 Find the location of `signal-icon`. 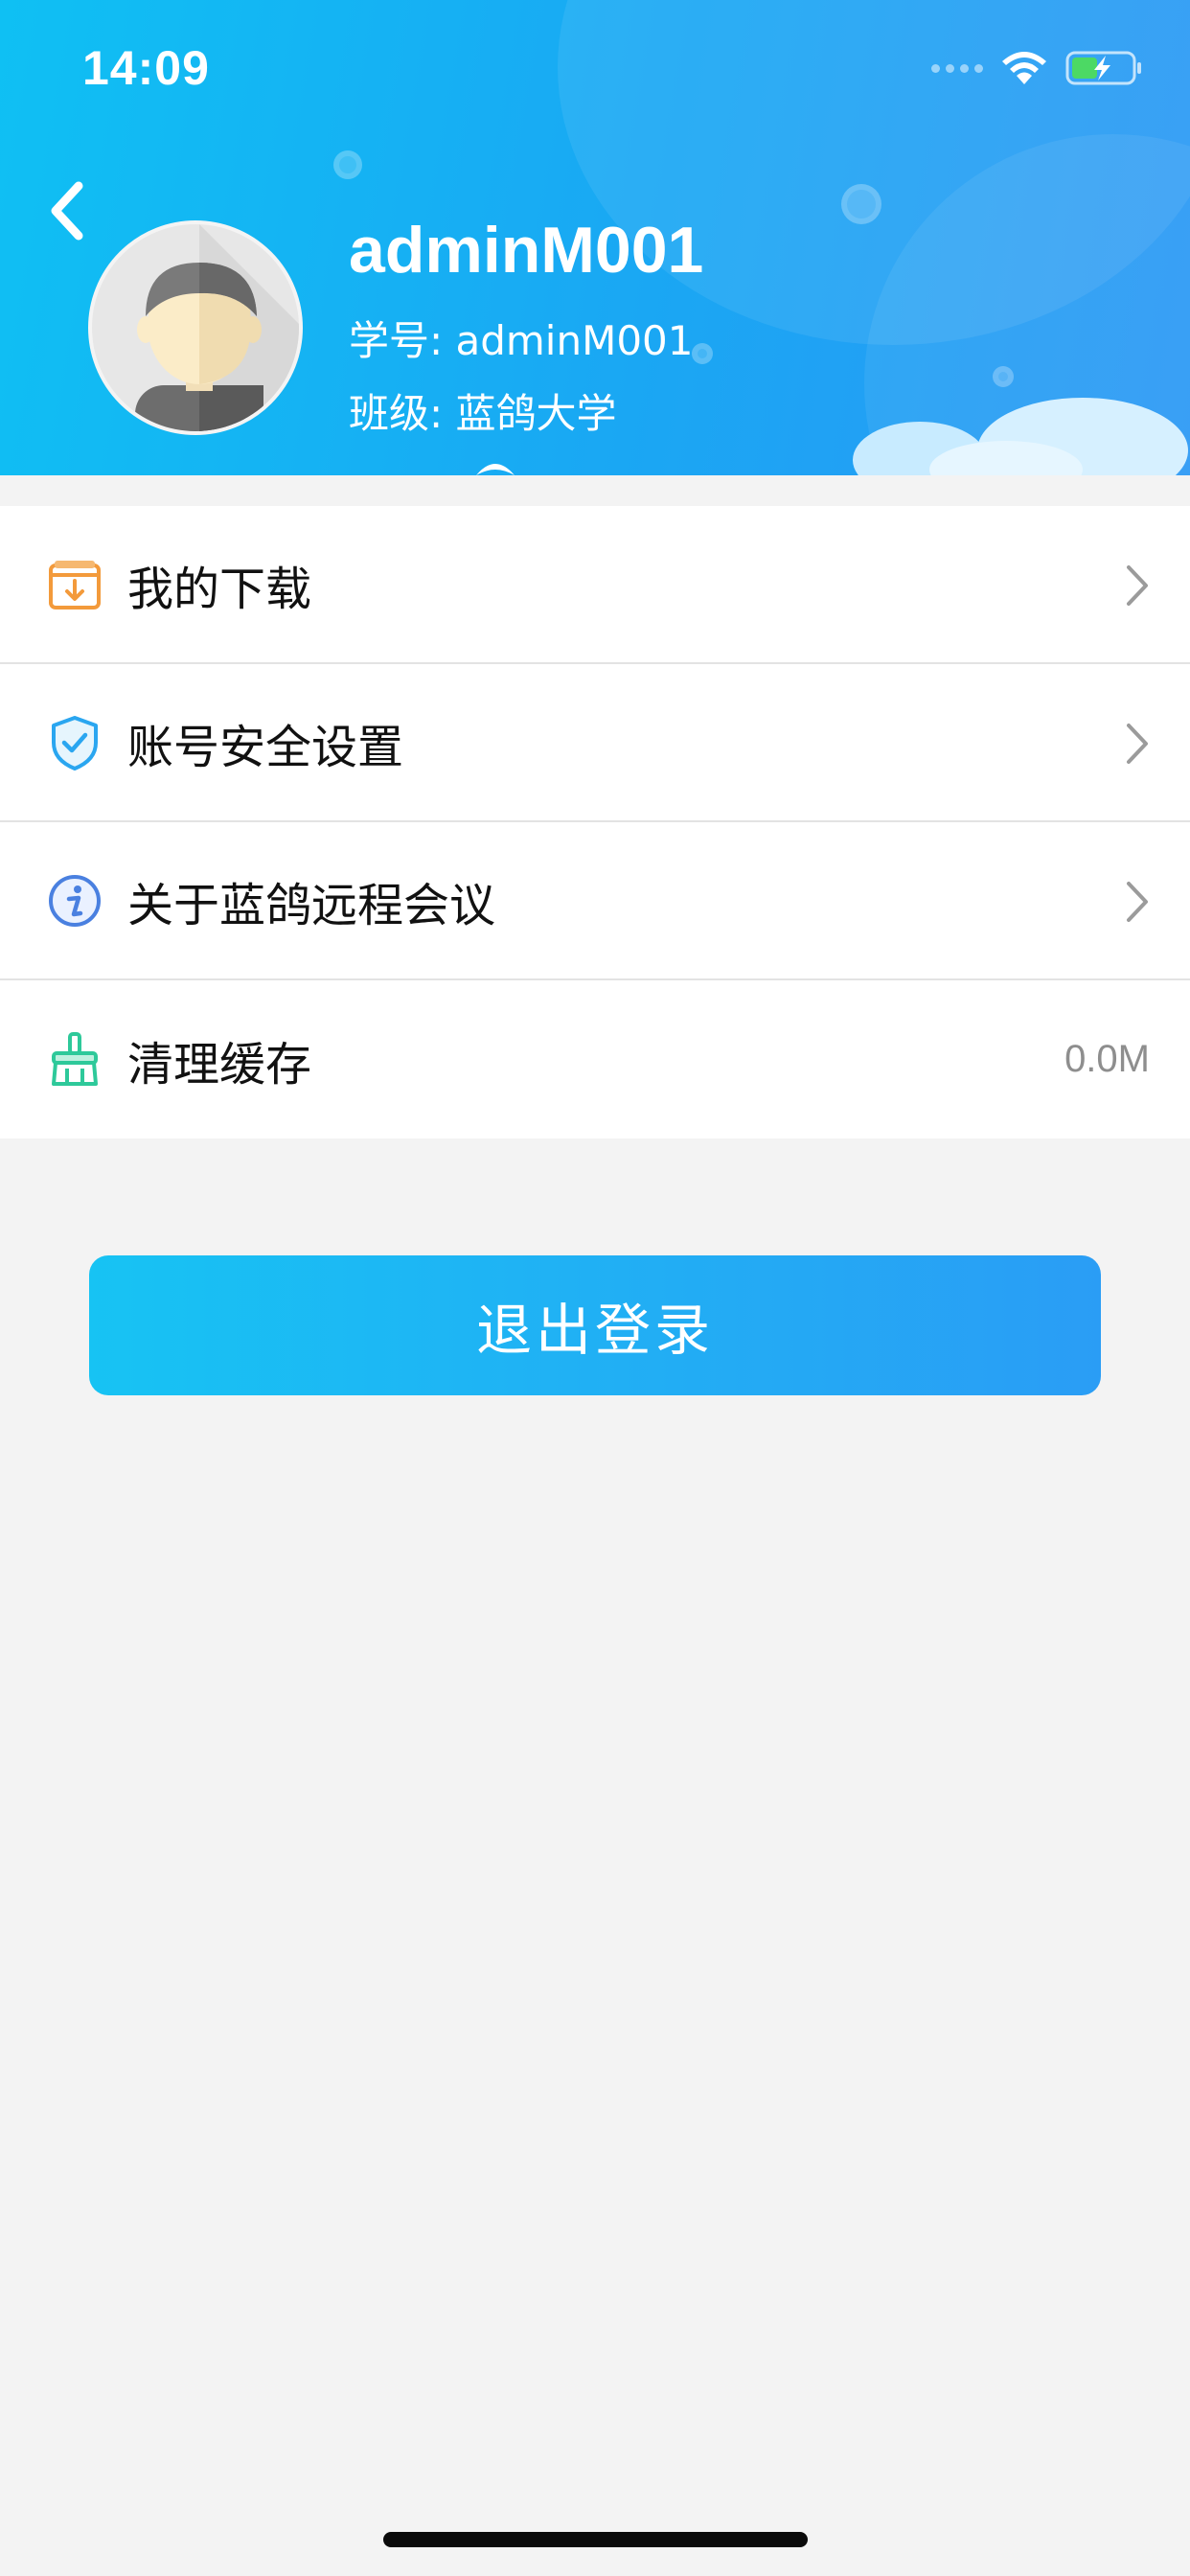

signal-icon is located at coordinates (957, 68).